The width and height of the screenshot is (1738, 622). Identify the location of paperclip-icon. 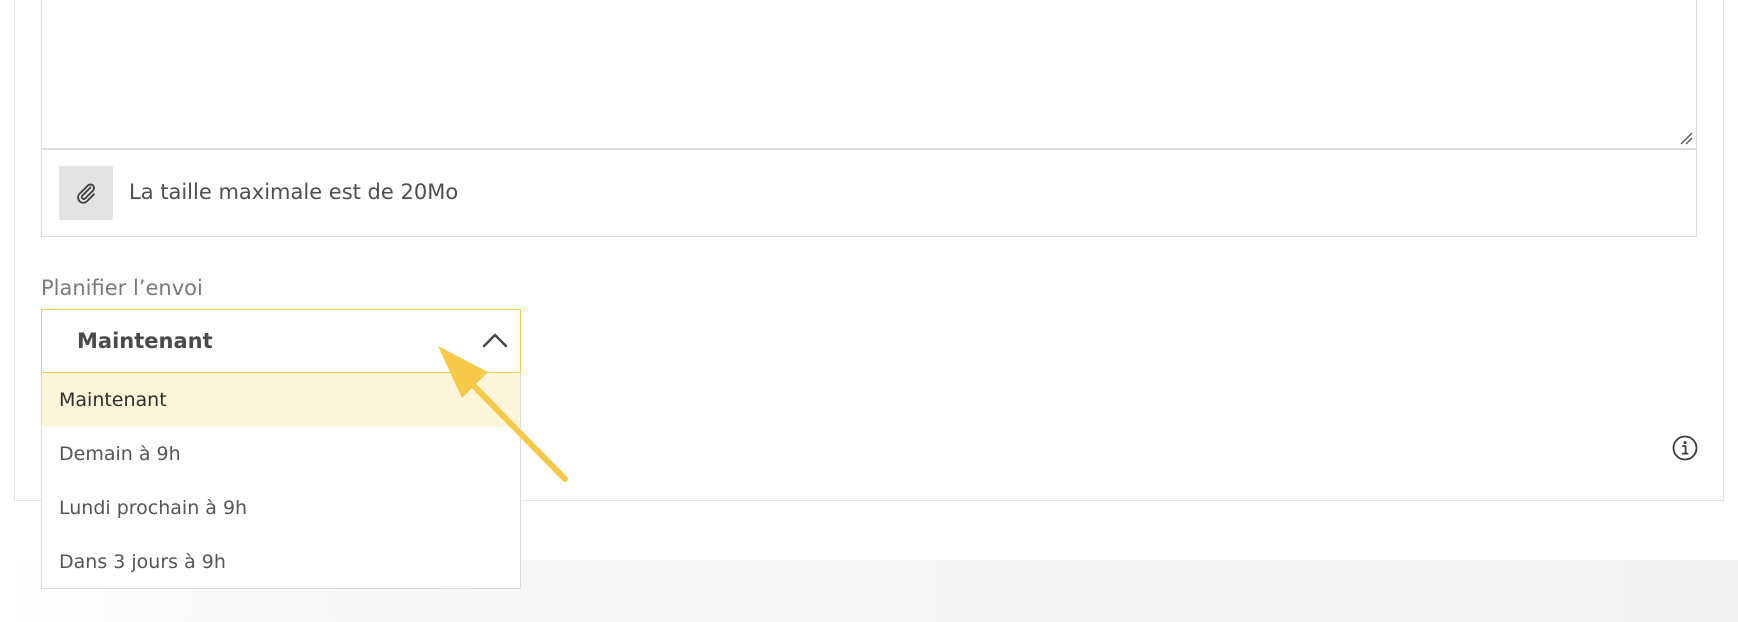
(86, 193).